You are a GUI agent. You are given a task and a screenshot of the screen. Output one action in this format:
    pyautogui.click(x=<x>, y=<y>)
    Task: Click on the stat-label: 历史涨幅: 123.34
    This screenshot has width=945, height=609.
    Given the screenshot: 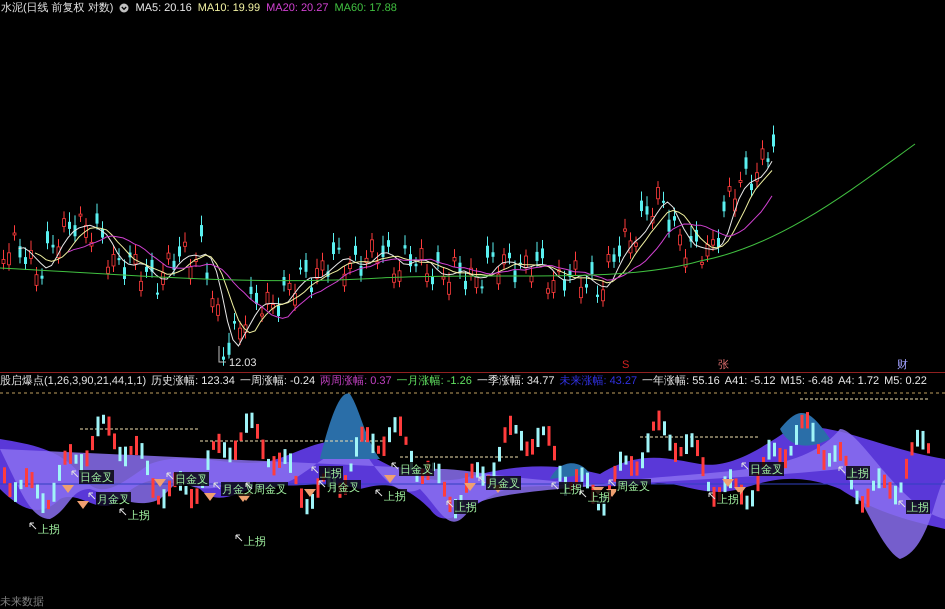 What is the action you would take?
    pyautogui.click(x=193, y=381)
    